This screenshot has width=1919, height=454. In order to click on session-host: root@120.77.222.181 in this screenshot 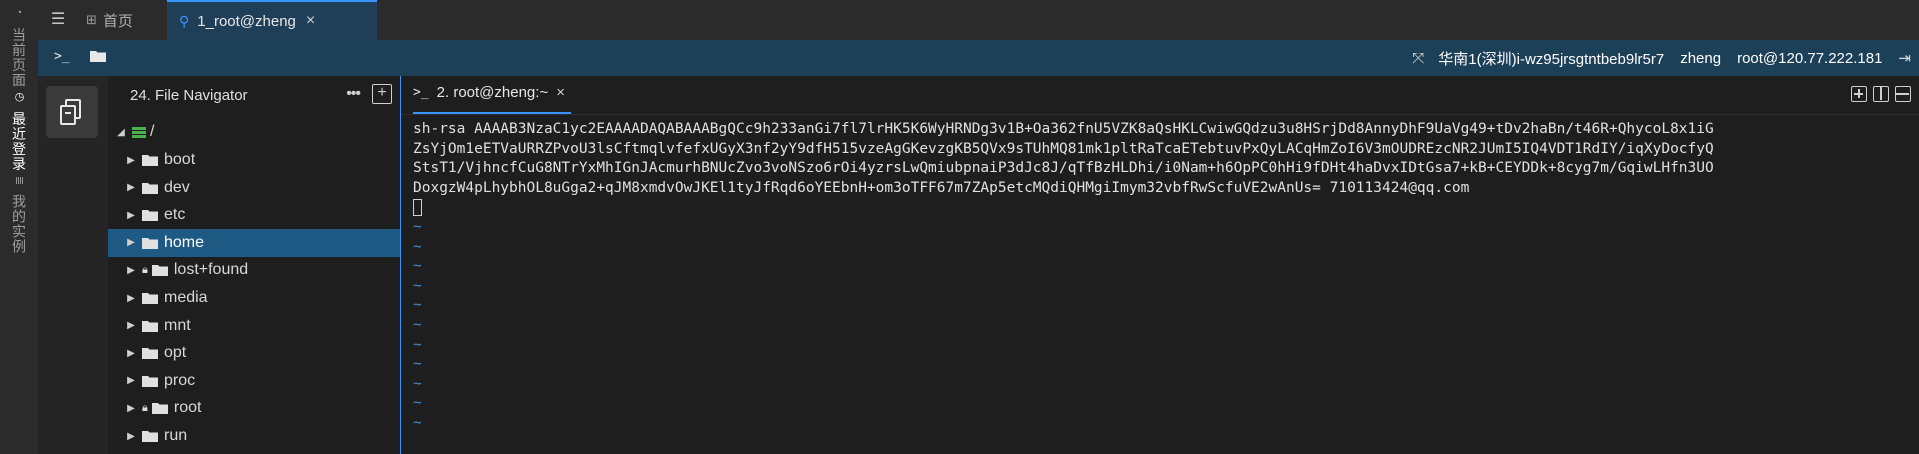, I will do `click(1810, 58)`.